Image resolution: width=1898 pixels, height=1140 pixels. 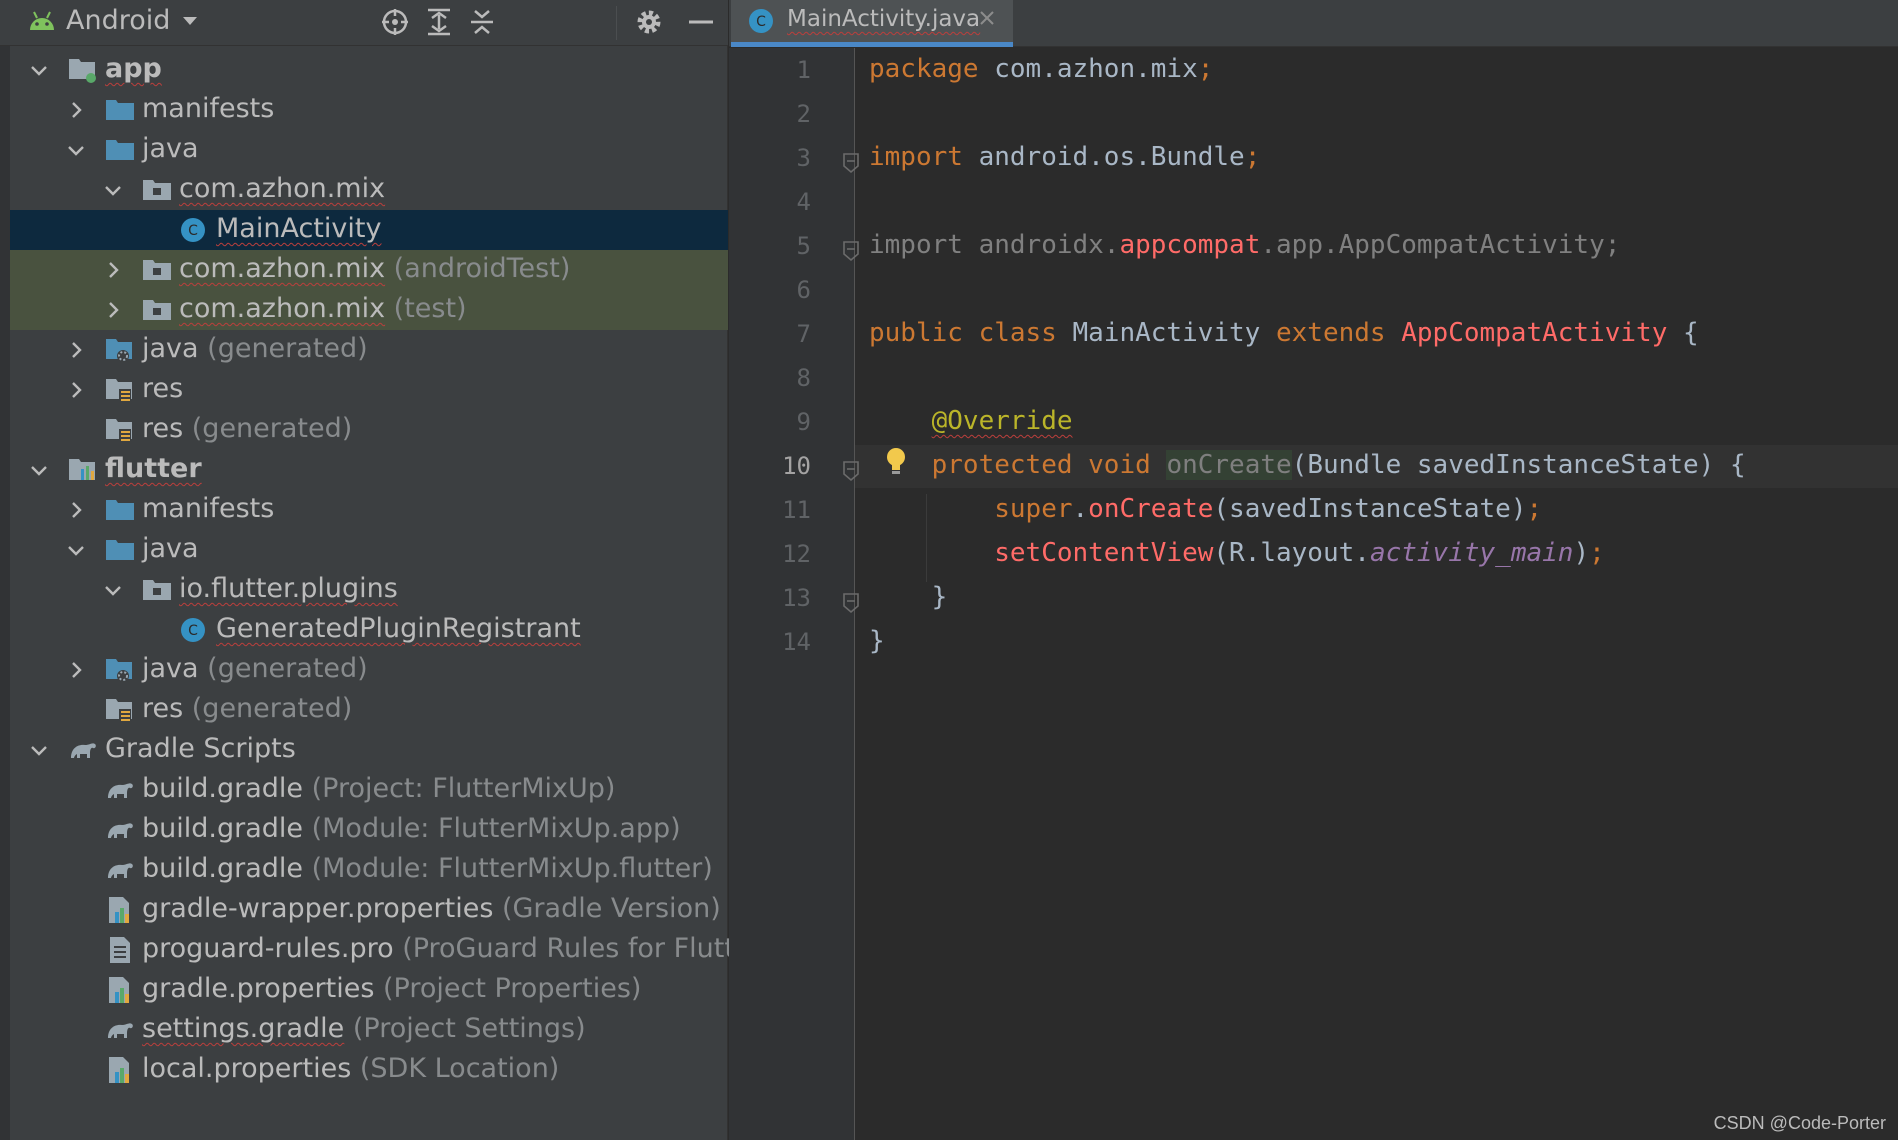 I want to click on collapse-all-icon, so click(x=482, y=22).